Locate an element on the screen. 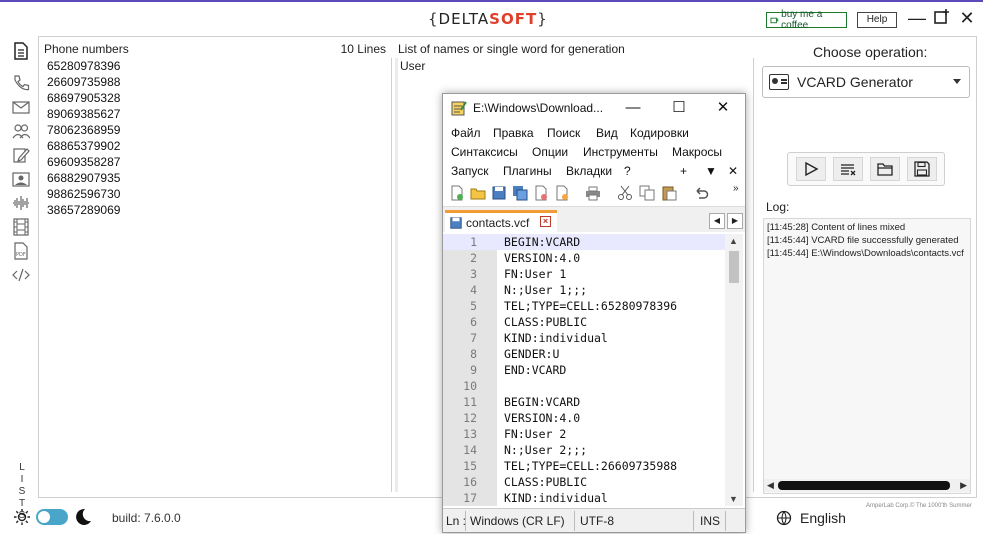  theme-toggle is located at coordinates (52, 517).